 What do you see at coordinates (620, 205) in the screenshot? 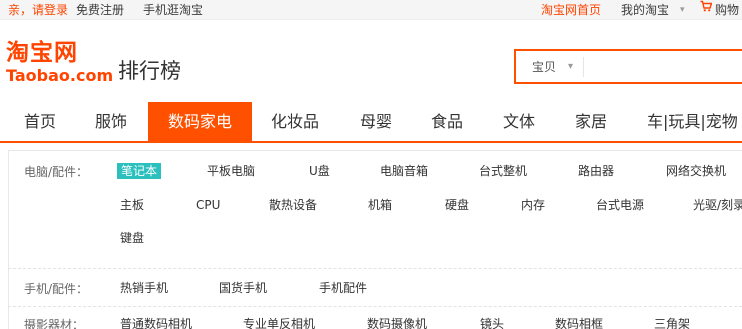
I see `subcategory-link: 台式电源` at bounding box center [620, 205].